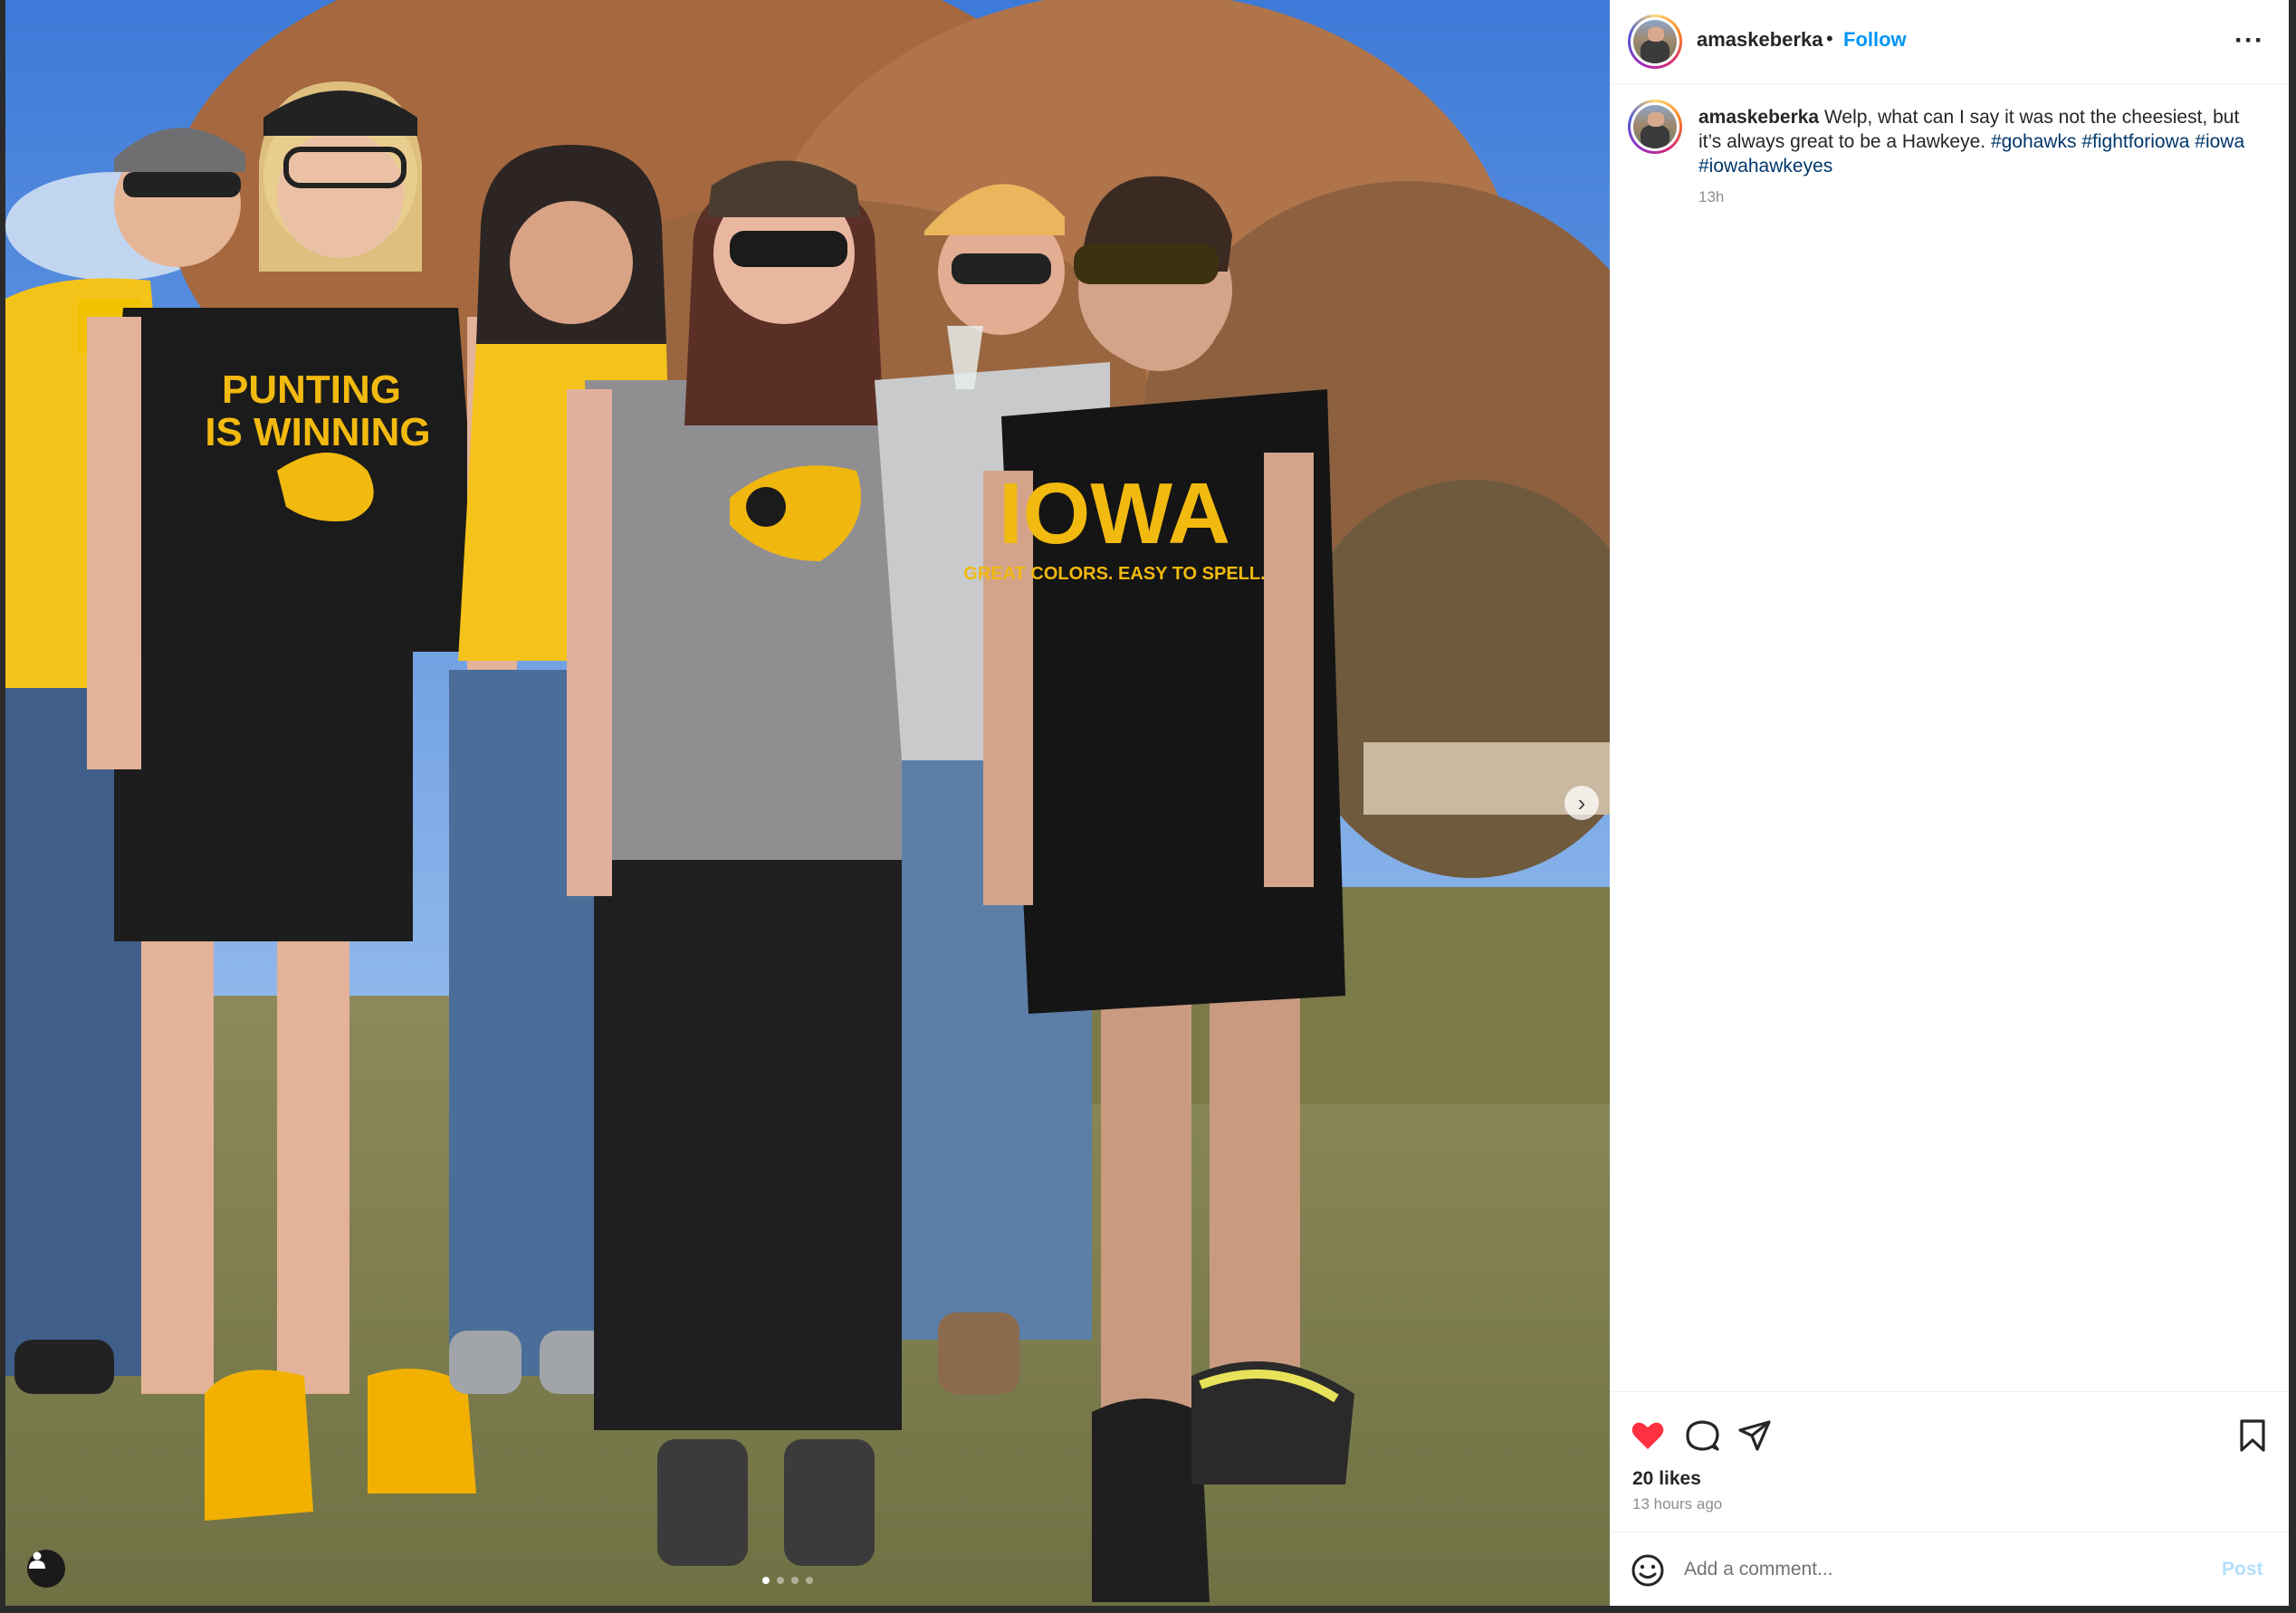 The width and height of the screenshot is (2296, 1613). What do you see at coordinates (1655, 127) in the screenshot?
I see `caption-avatar` at bounding box center [1655, 127].